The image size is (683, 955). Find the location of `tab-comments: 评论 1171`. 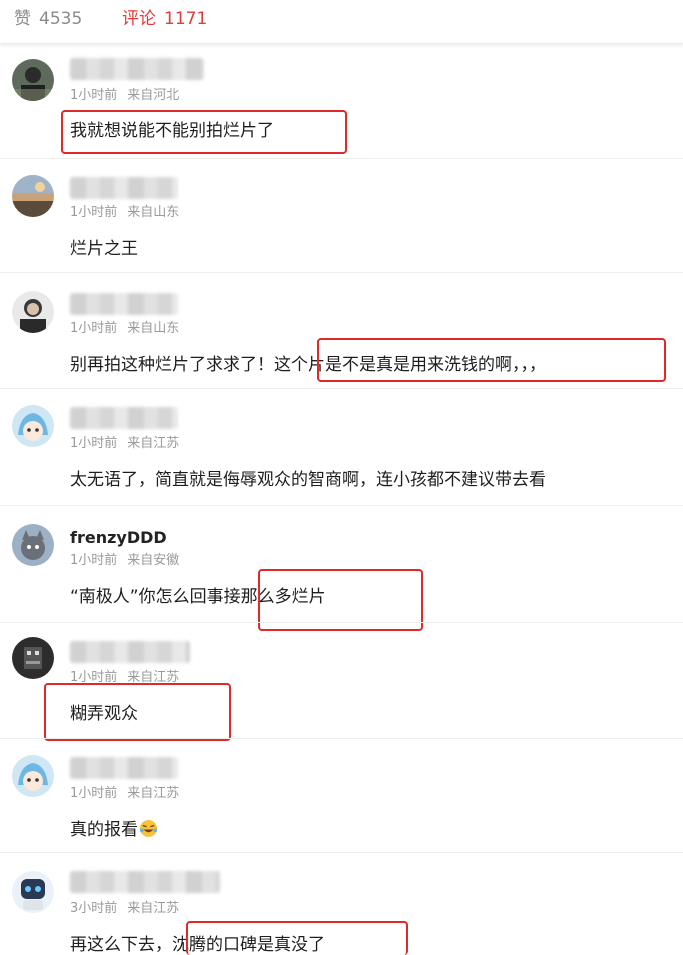

tab-comments: 评论 1171 is located at coordinates (164, 16).